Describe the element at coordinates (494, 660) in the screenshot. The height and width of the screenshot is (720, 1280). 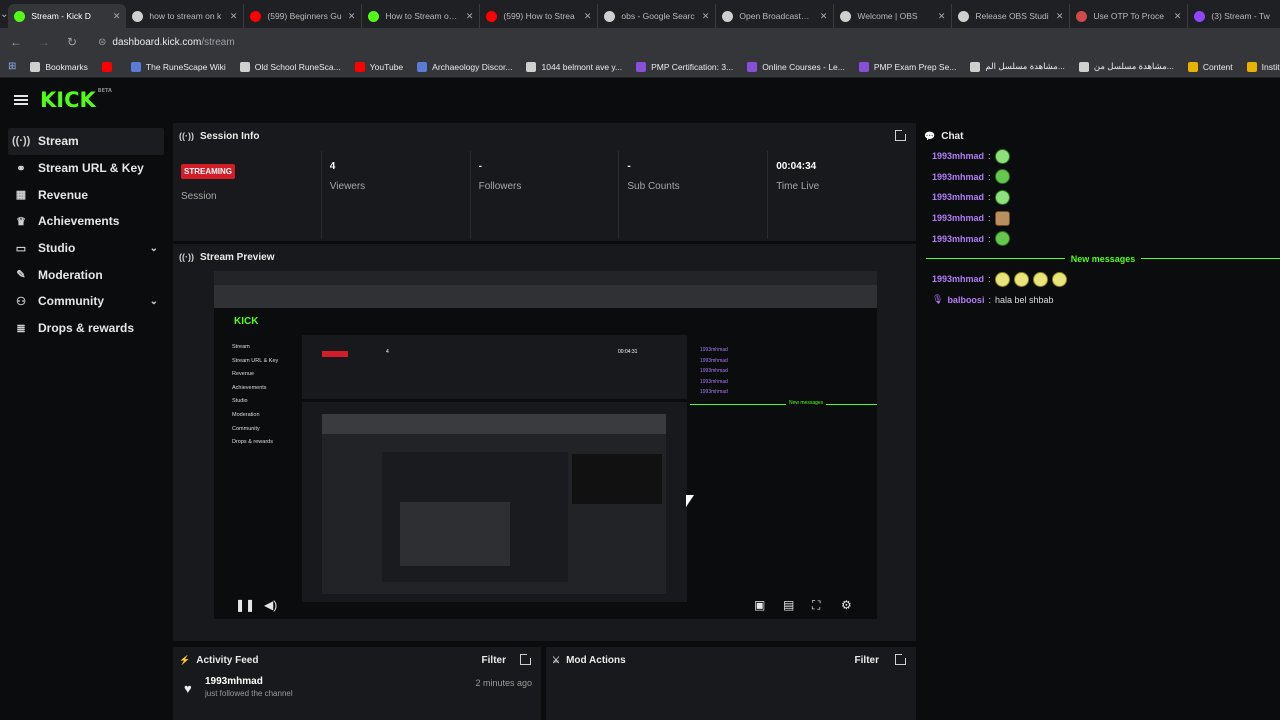
I see `activity-filter-button: Filter` at that location.